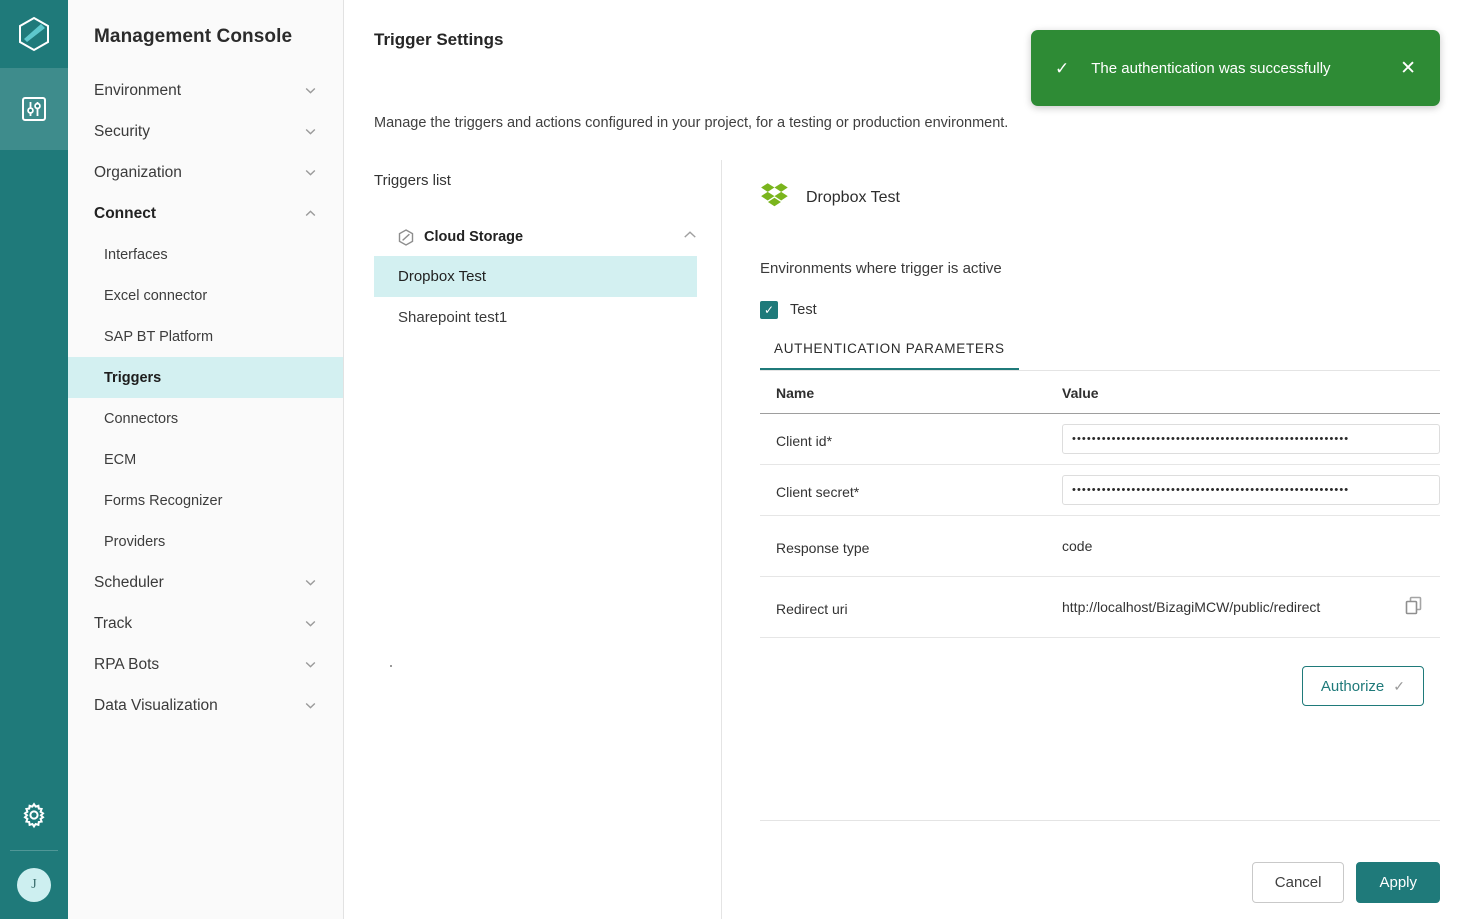 The image size is (1462, 919). What do you see at coordinates (406, 237) in the screenshot?
I see `cloud-storage-hexagon-icon` at bounding box center [406, 237].